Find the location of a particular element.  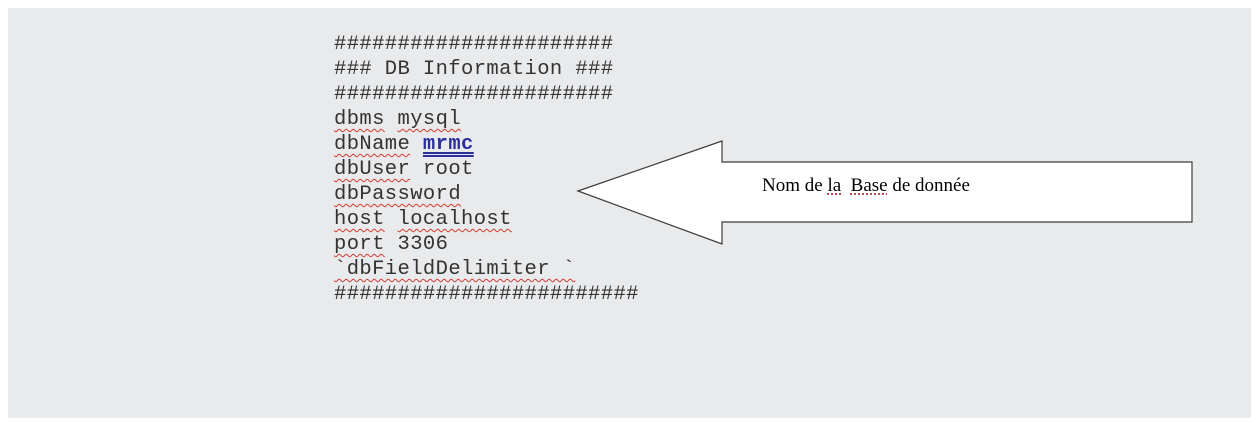

dbuser-line: dbUser root is located at coordinates (486, 169).